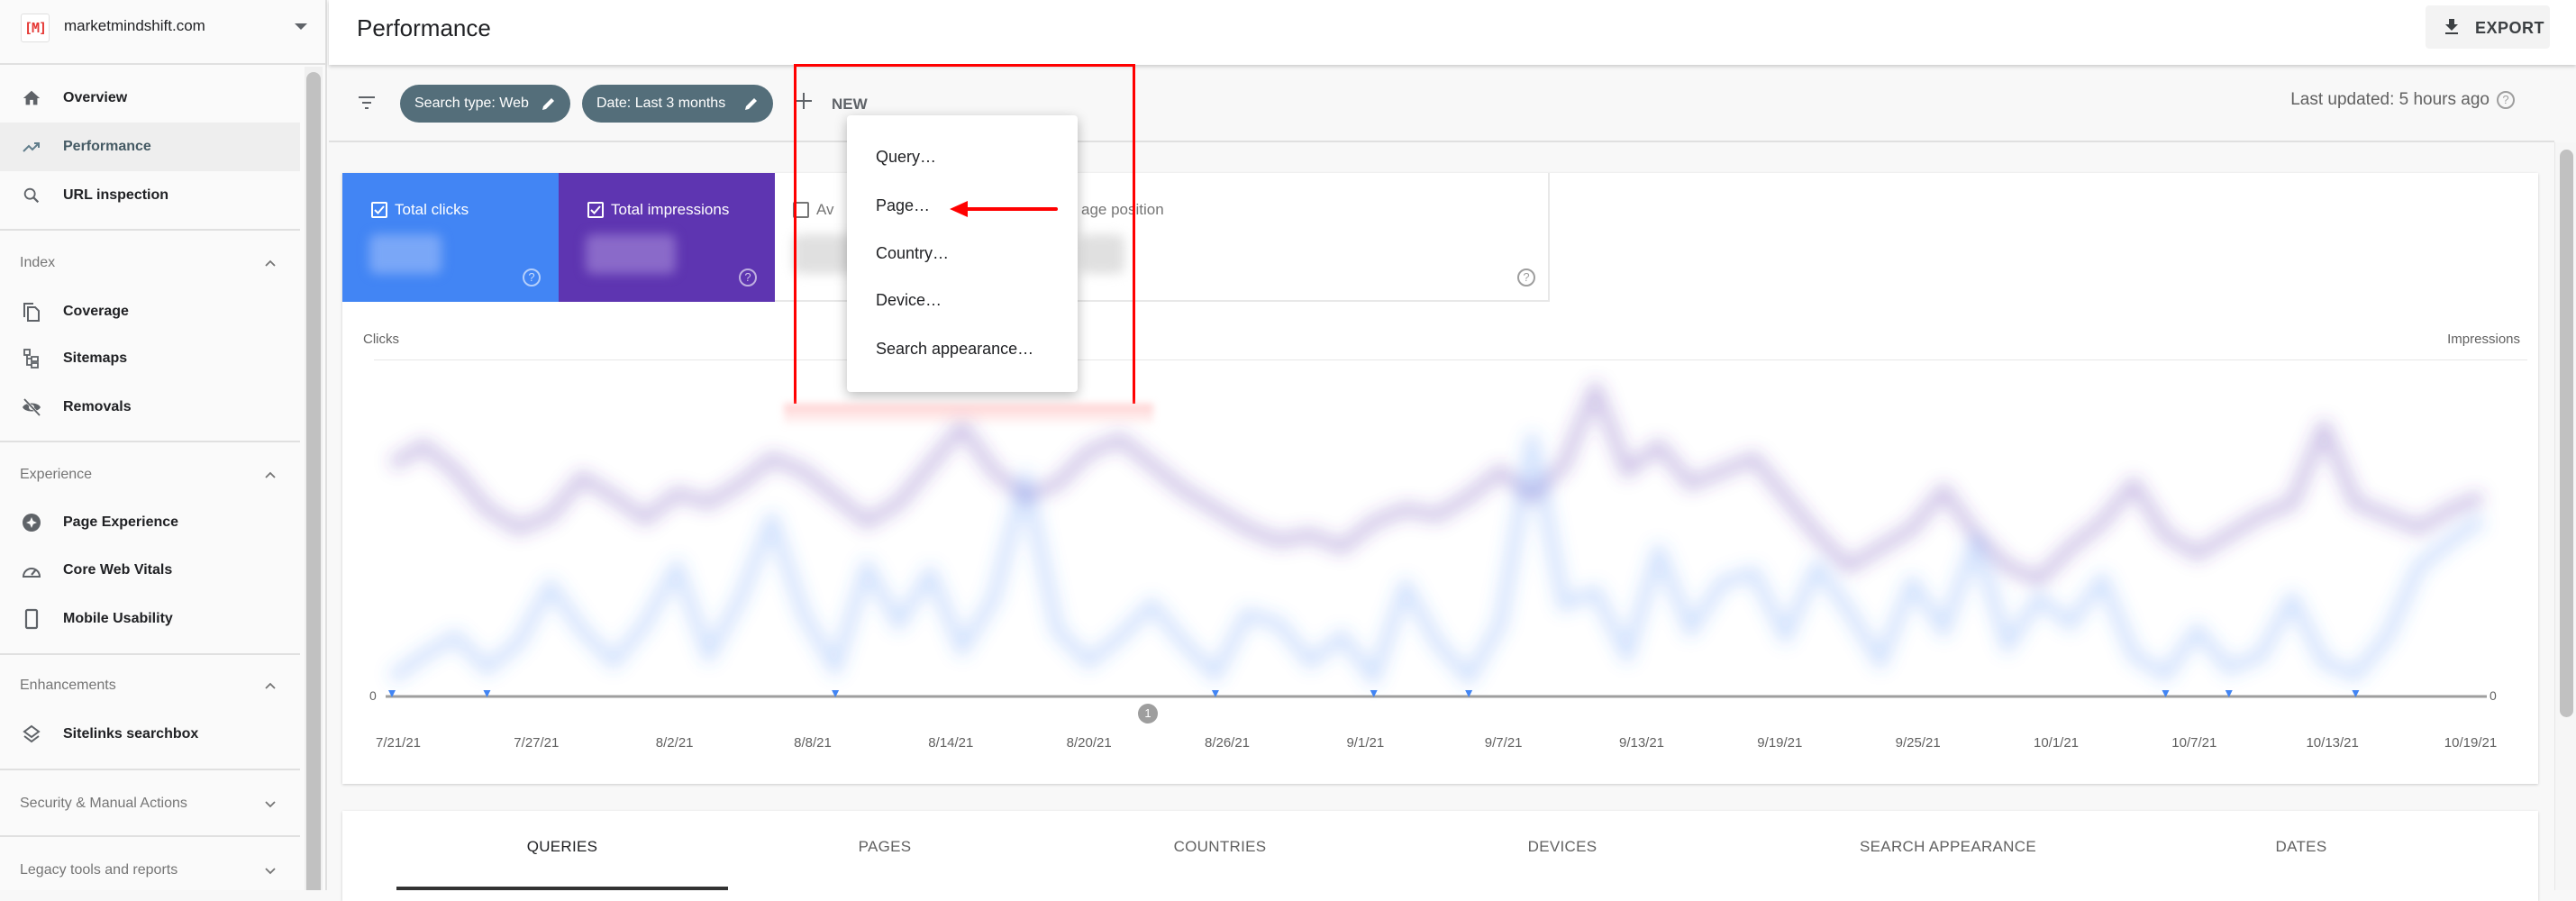 Image resolution: width=2576 pixels, height=901 pixels. I want to click on sidebar-item-sitelinks-searchbox: Sitelinks searchbox, so click(150, 734).